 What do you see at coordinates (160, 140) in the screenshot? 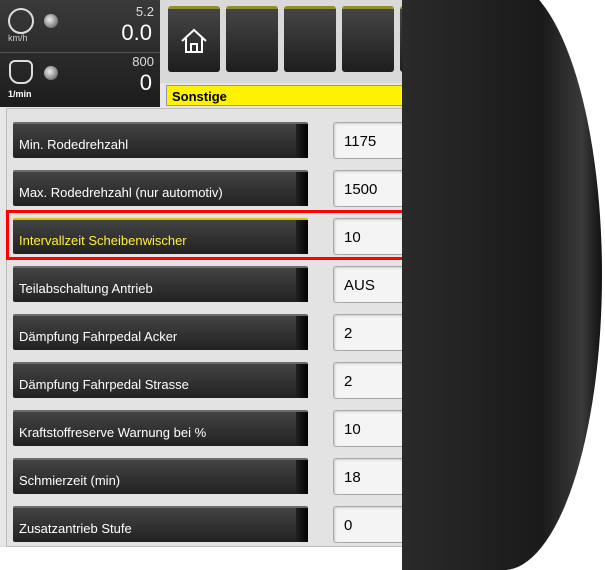
I see `setting-label-min-rodedrehzahl: Min. Rodedrehzahl` at bounding box center [160, 140].